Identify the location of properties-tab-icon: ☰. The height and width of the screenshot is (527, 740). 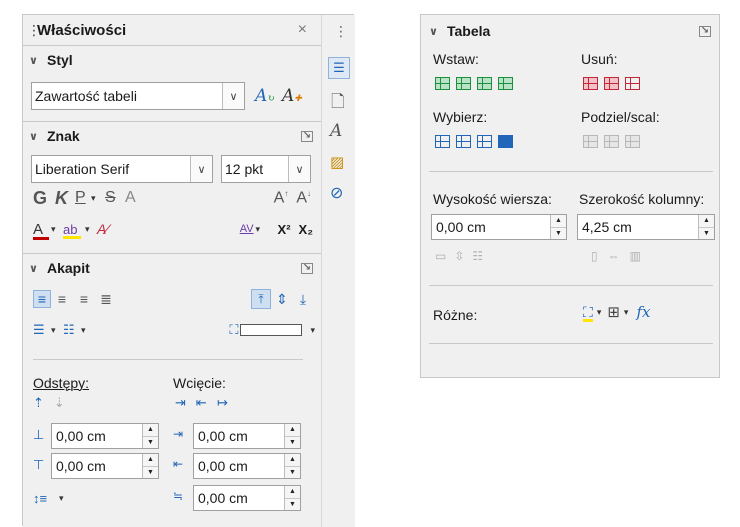
(339, 68).